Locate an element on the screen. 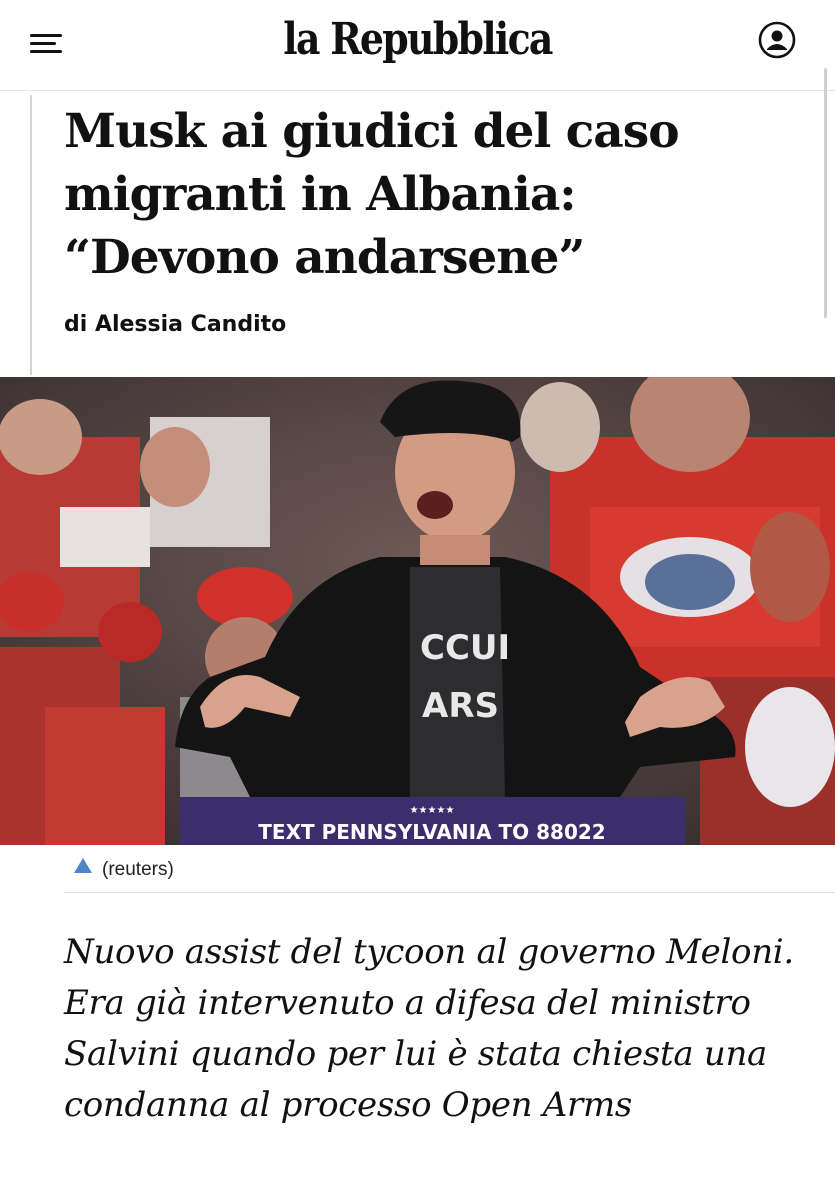 Image resolution: width=835 pixels, height=1200 pixels. svg-text: ARS is located at coordinates (460, 706).